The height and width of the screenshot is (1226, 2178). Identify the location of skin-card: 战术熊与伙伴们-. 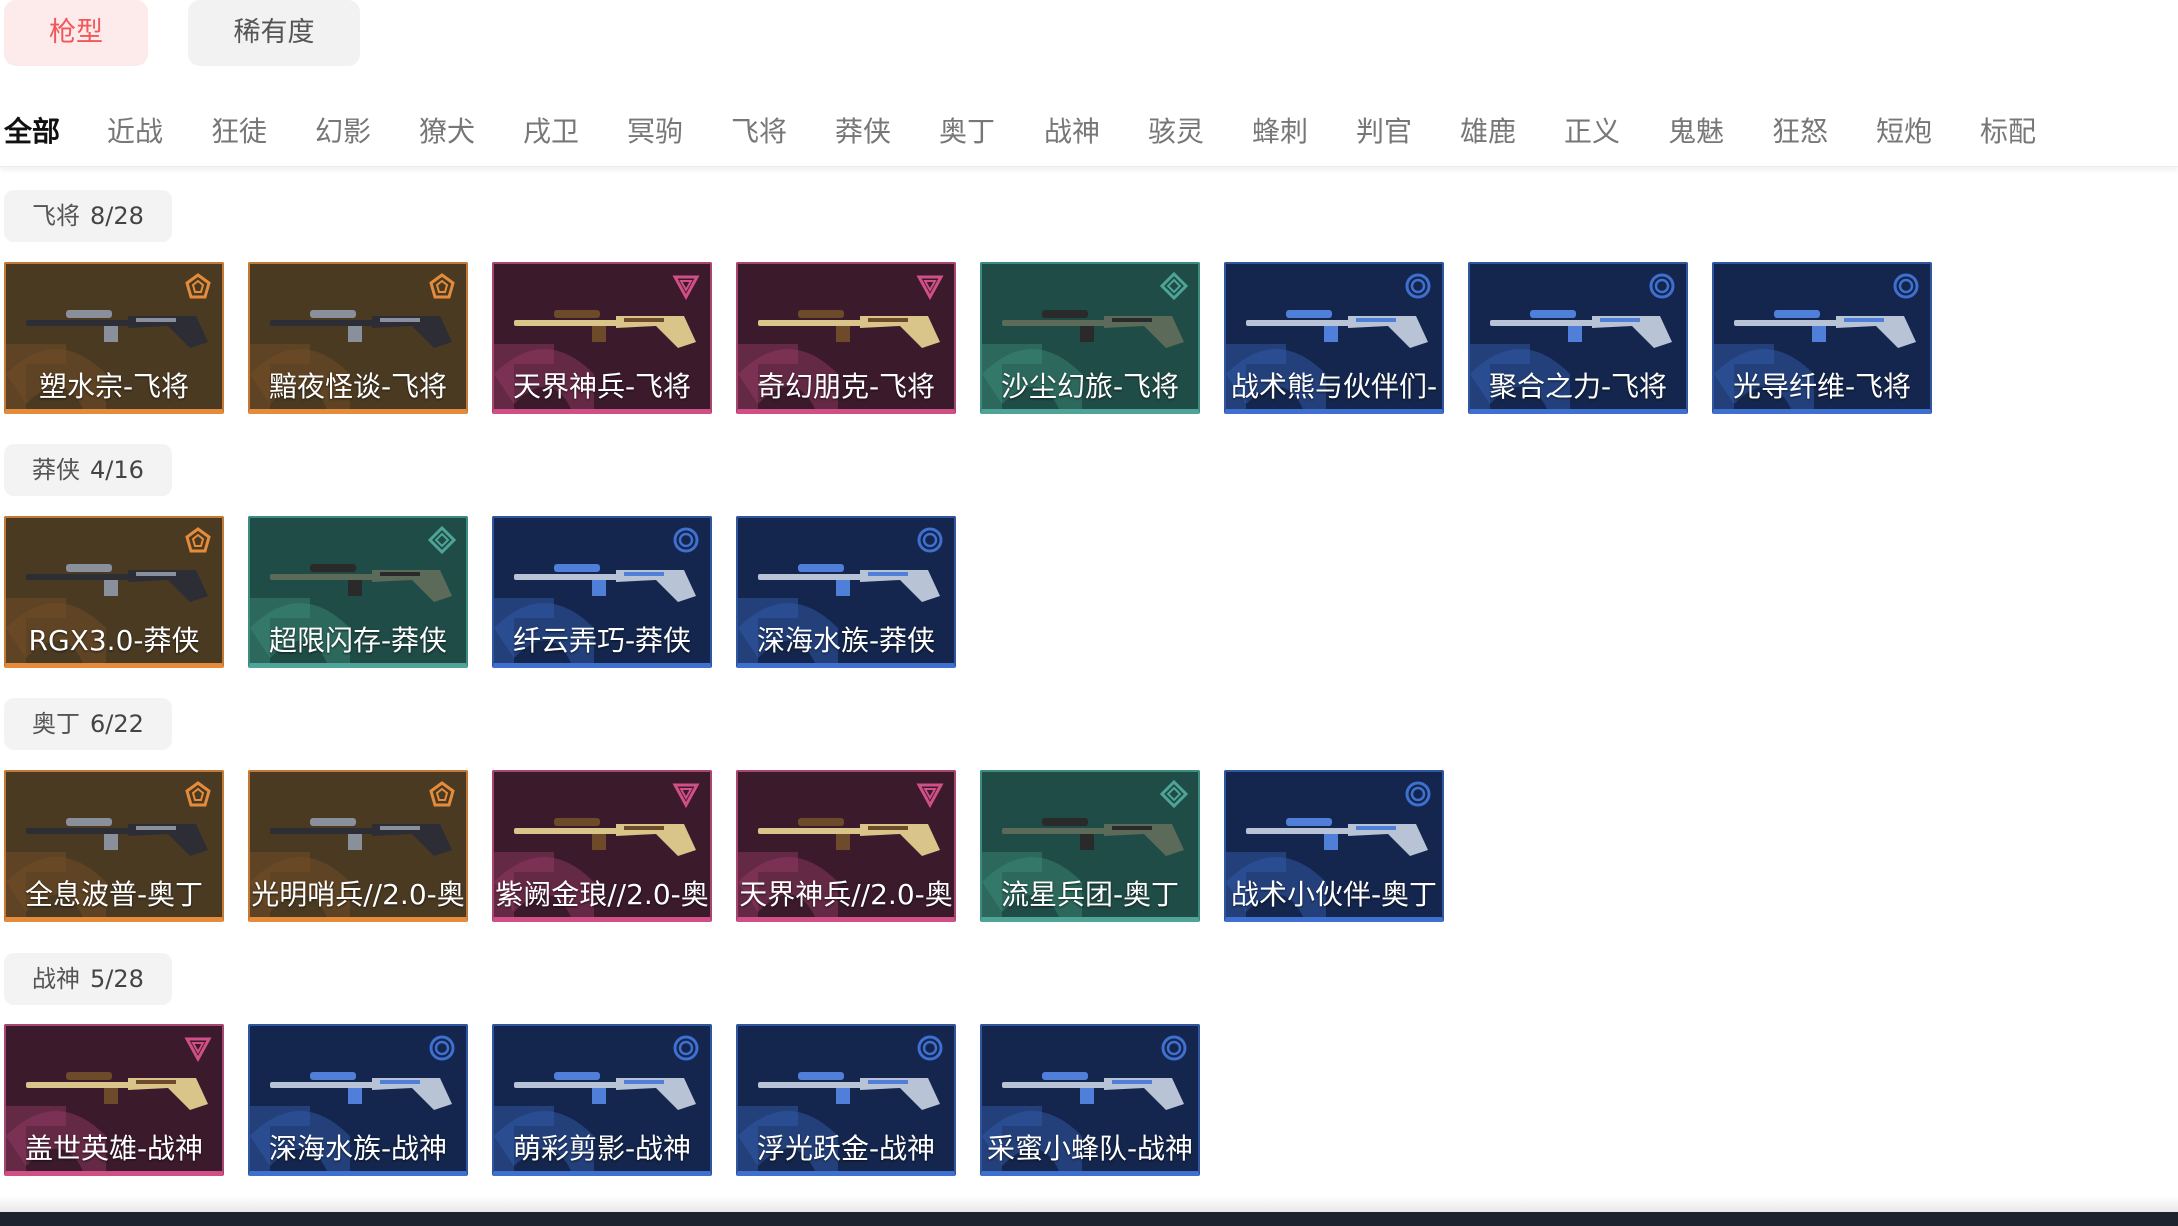
(1334, 338).